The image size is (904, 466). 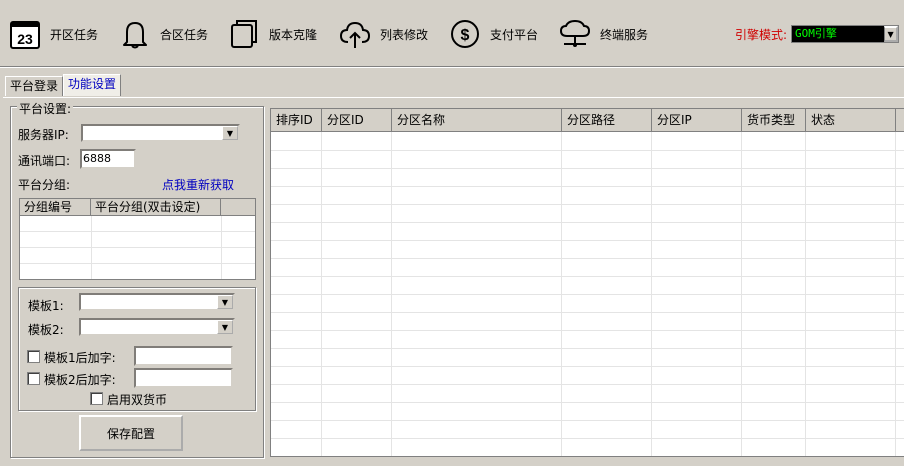 What do you see at coordinates (296, 120) in the screenshot?
I see `column-header-sort-id: 排序ID` at bounding box center [296, 120].